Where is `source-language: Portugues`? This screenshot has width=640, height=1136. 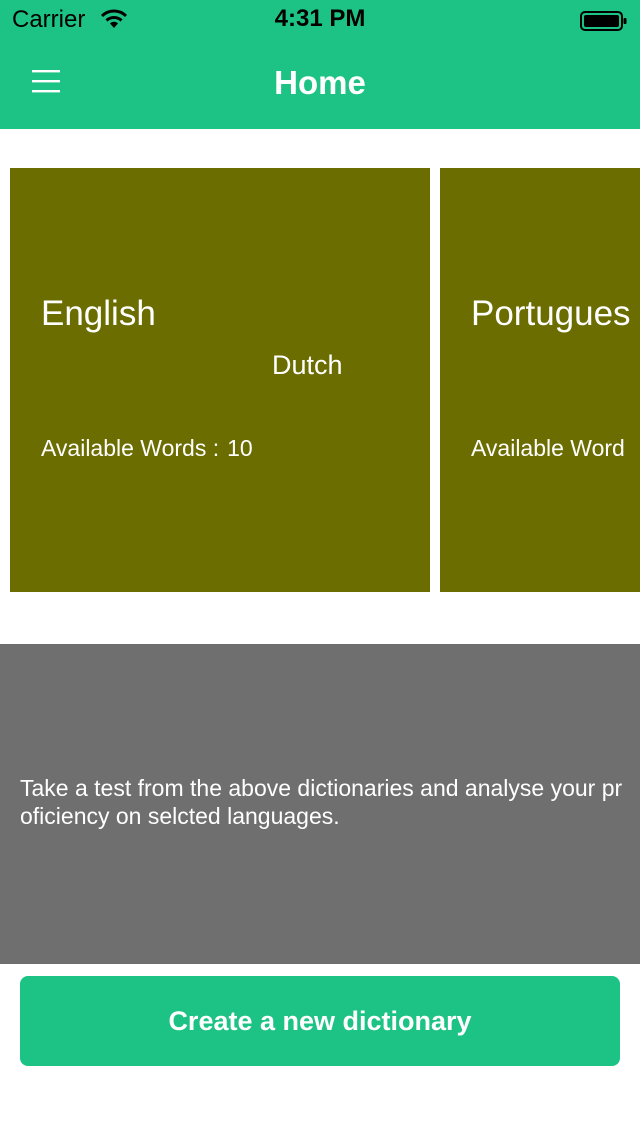 source-language: Portugues is located at coordinates (551, 313).